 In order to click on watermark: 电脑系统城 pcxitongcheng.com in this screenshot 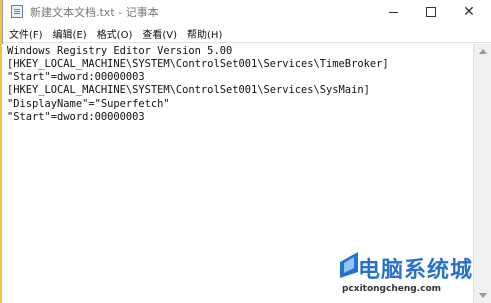, I will do `click(411, 267)`.